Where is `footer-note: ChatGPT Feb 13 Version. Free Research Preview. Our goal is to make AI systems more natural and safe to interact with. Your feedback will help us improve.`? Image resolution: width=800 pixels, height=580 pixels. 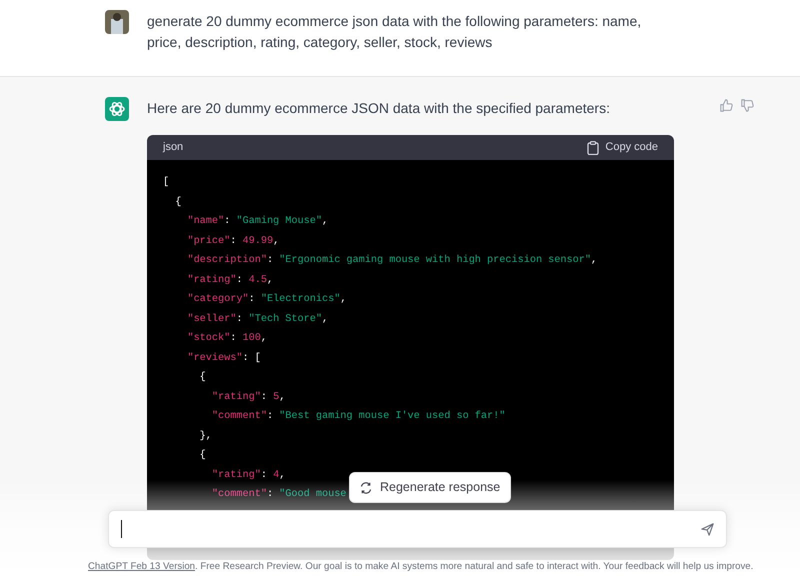 footer-note: ChatGPT Feb 13 Version. Free Research Preview. Our goal is to make AI systems more natural and safe to interact with. Your feedback will help us improve. is located at coordinates (421, 567).